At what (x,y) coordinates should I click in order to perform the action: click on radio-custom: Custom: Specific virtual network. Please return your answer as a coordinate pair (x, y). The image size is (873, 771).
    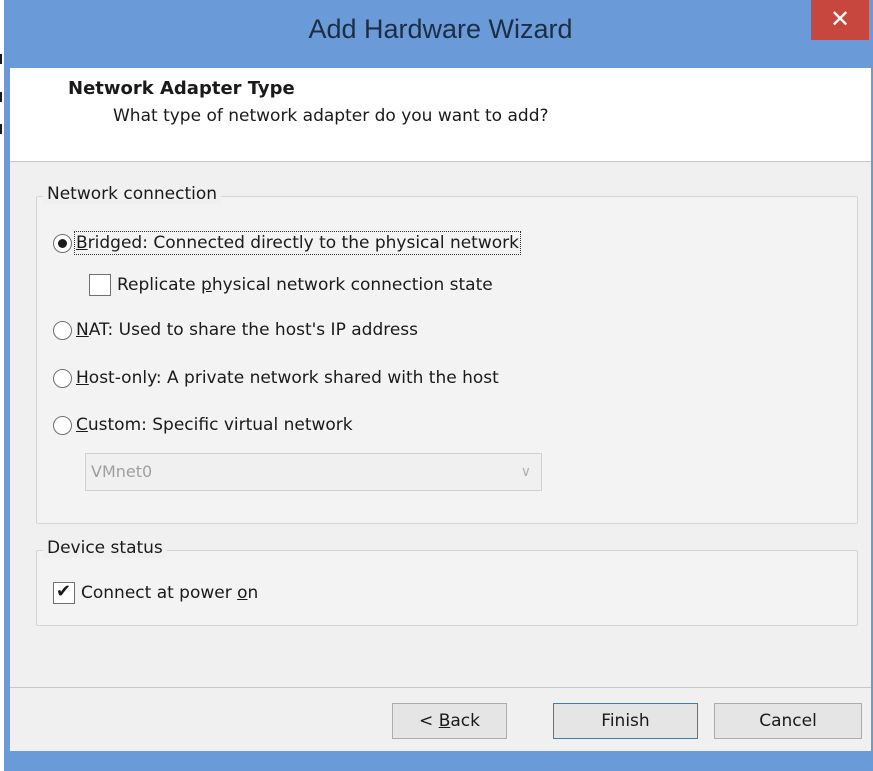
    Looking at the image, I should click on (203, 425).